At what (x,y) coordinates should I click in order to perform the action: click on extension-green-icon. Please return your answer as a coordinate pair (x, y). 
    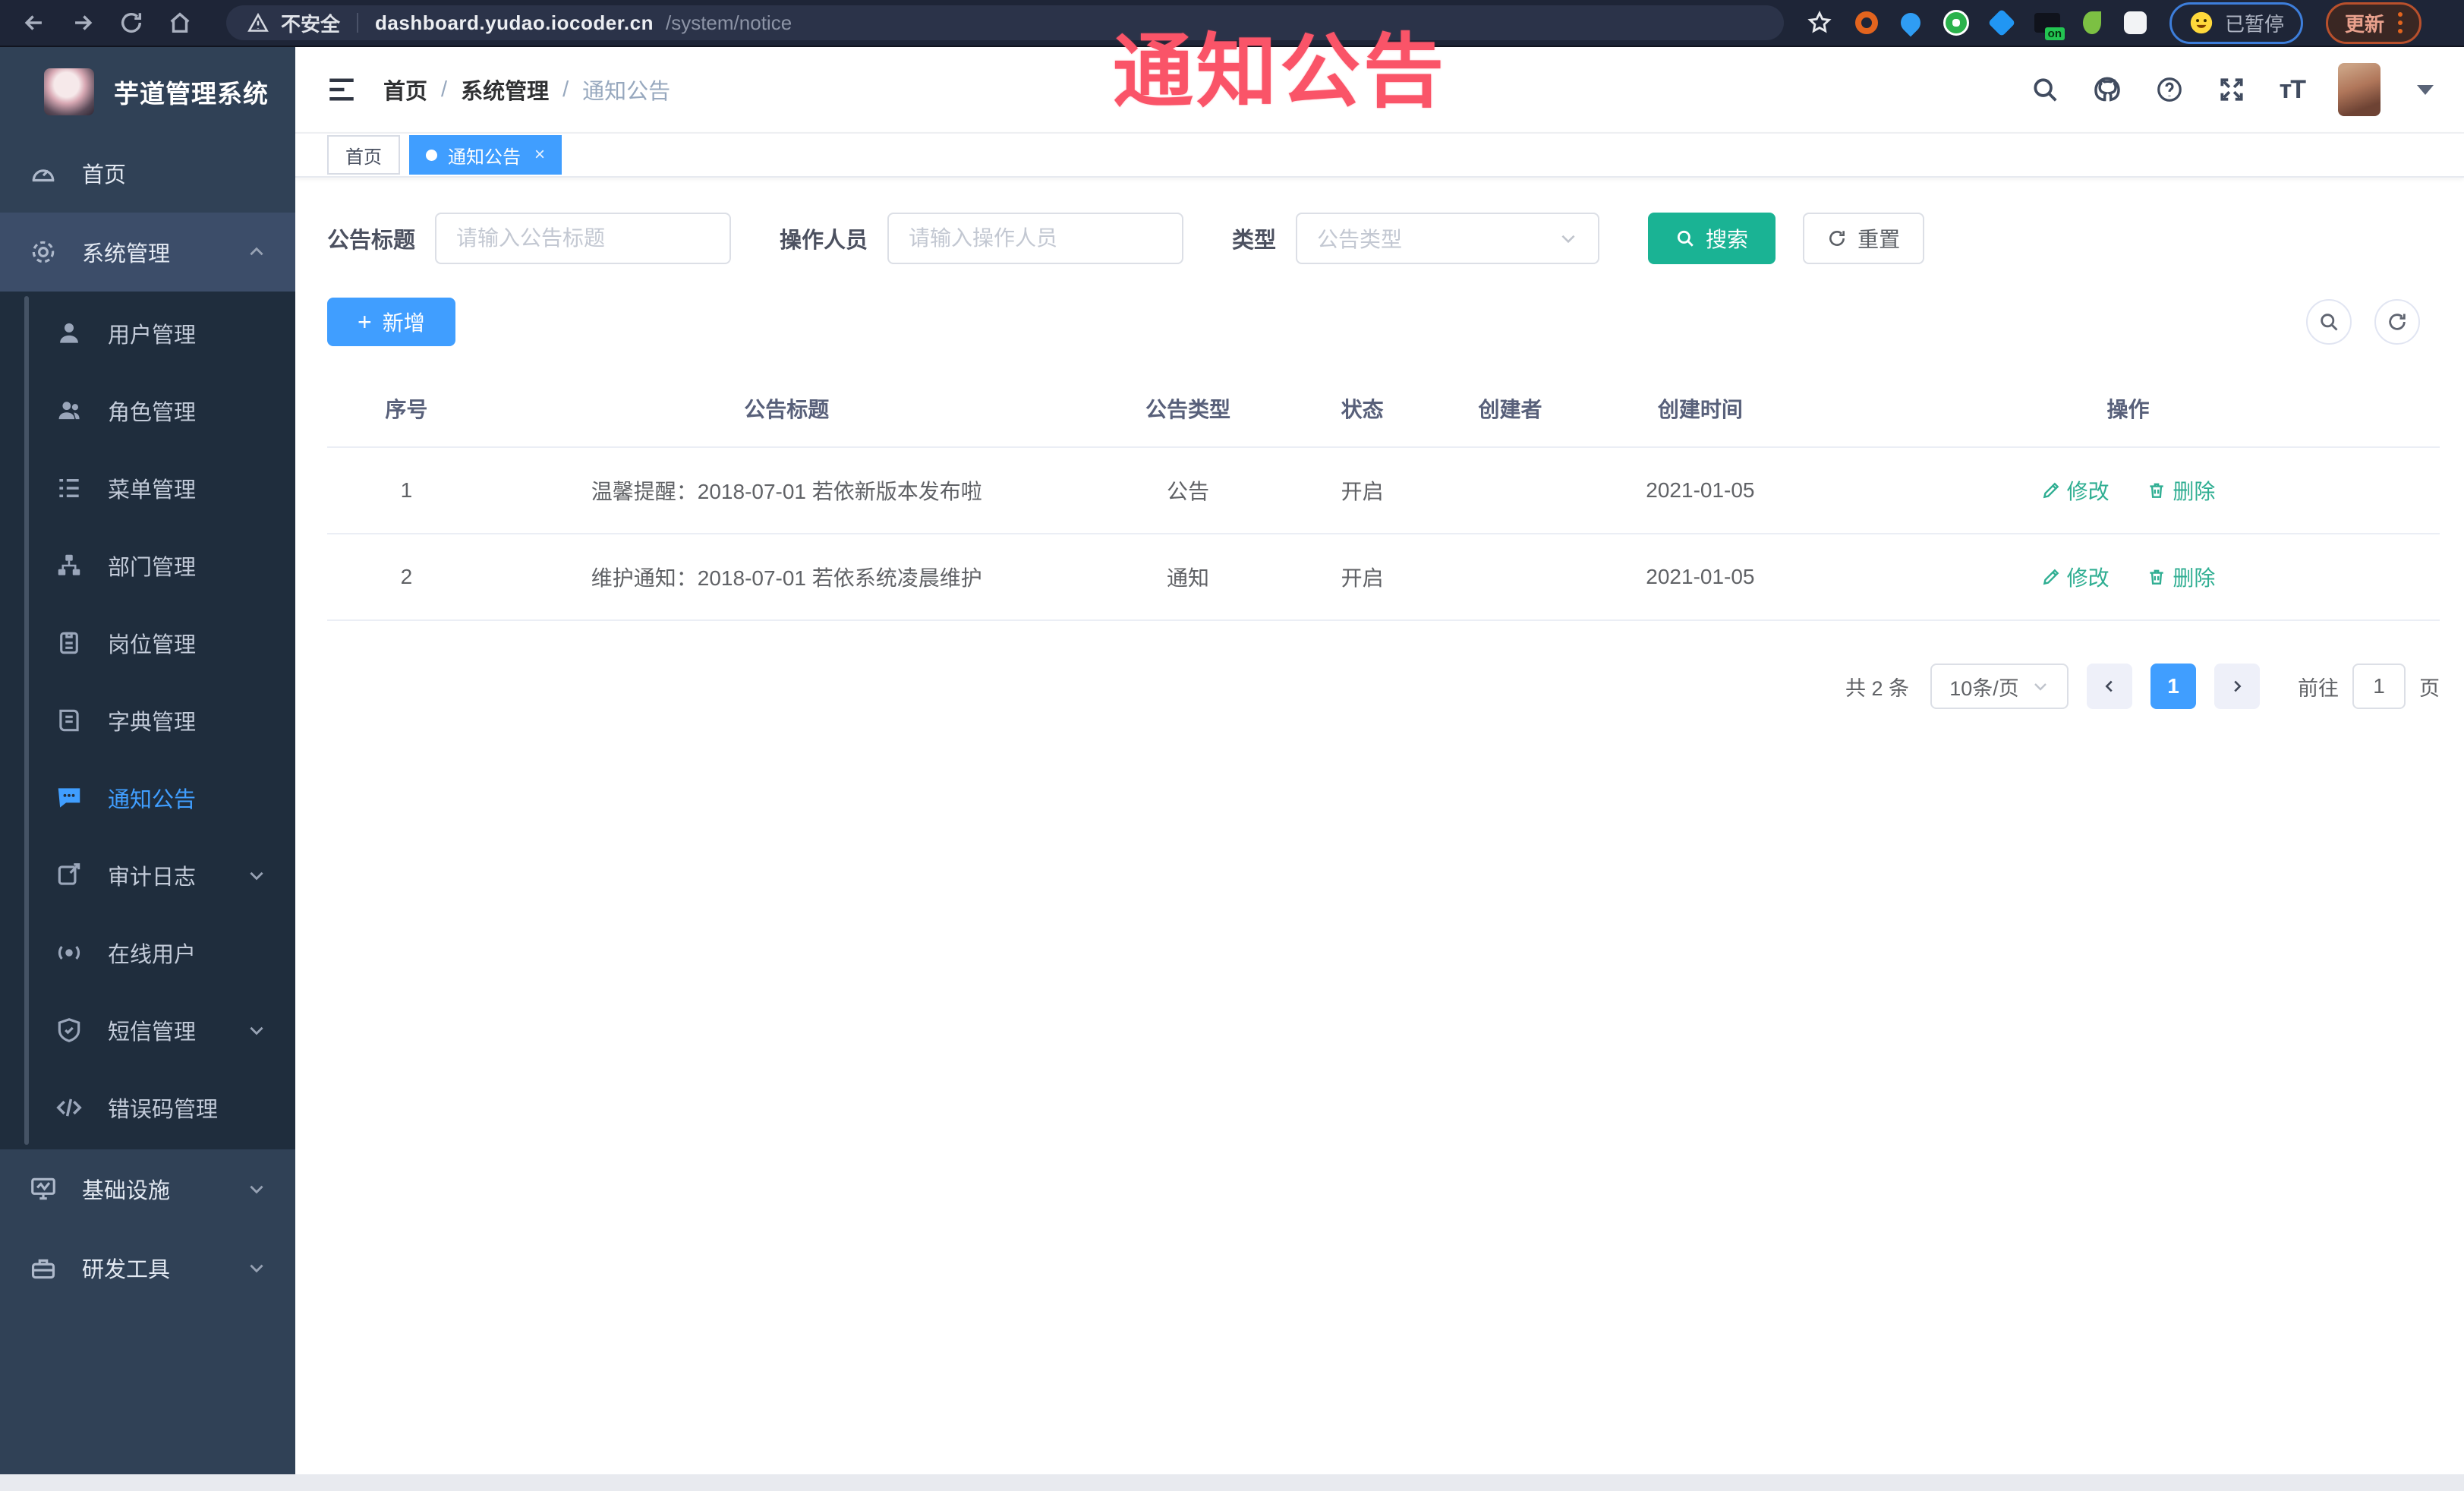
    Looking at the image, I should click on (1956, 23).